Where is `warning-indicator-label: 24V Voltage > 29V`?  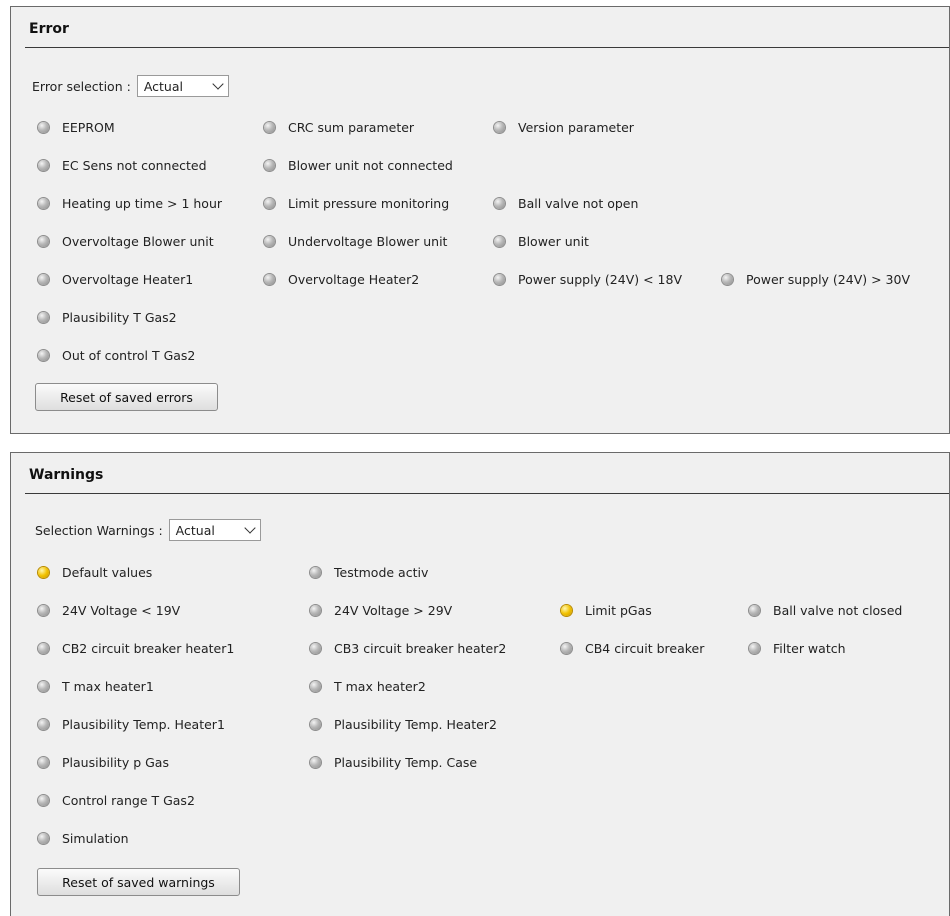
warning-indicator-label: 24V Voltage > 29V is located at coordinates (393, 610).